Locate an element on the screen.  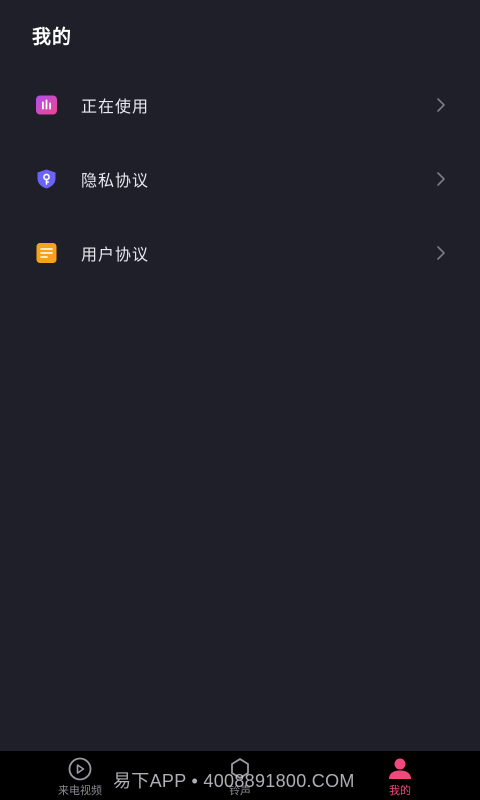
menu-item-label: 隐私协议 is located at coordinates (115, 180).